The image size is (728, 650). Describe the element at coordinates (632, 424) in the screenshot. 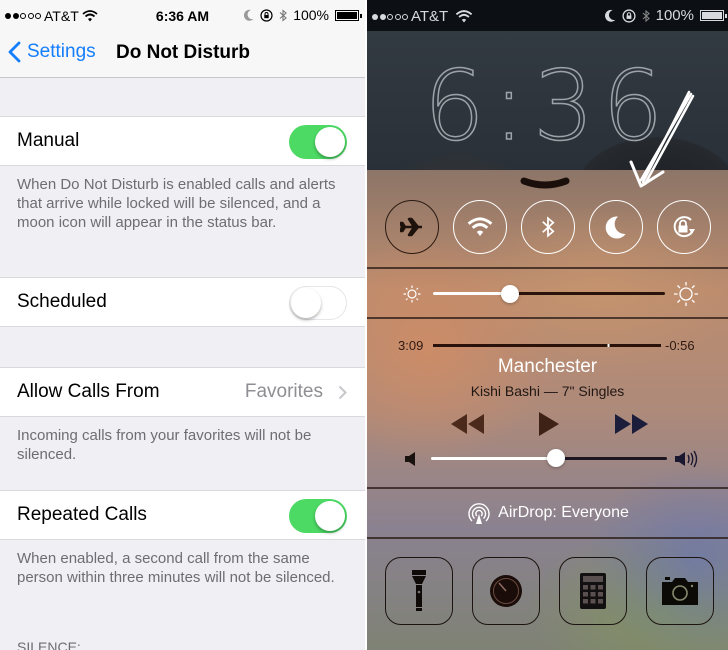

I see `fast-forward-button` at that location.